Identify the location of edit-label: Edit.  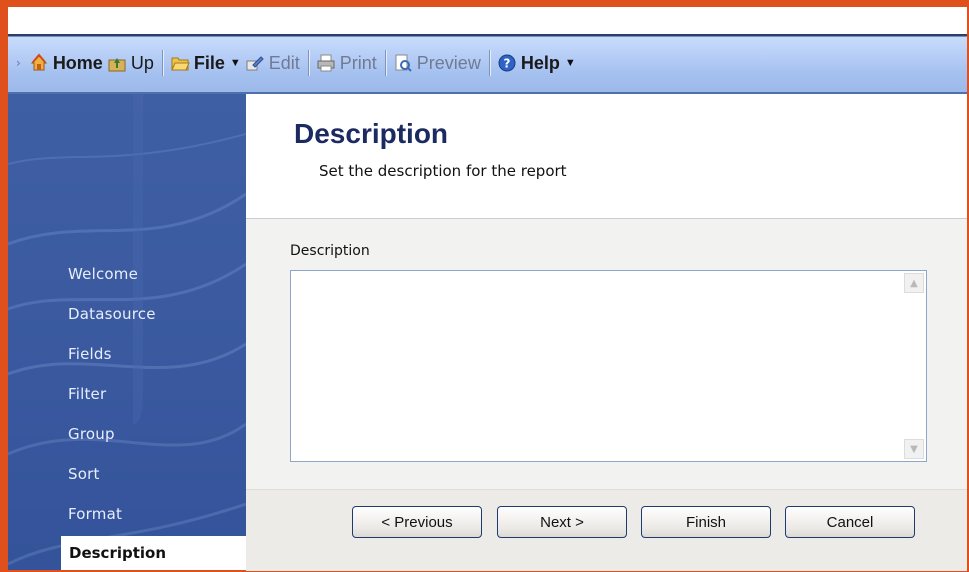
(284, 62).